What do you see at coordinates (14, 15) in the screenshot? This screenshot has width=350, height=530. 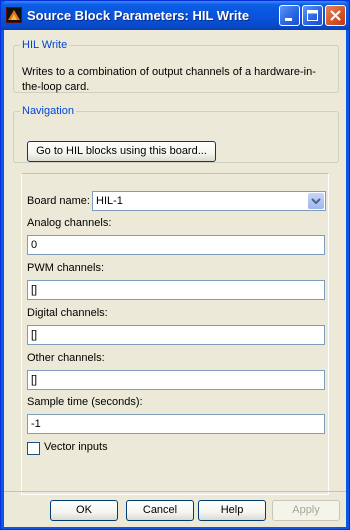 I see `simulink-icon` at bounding box center [14, 15].